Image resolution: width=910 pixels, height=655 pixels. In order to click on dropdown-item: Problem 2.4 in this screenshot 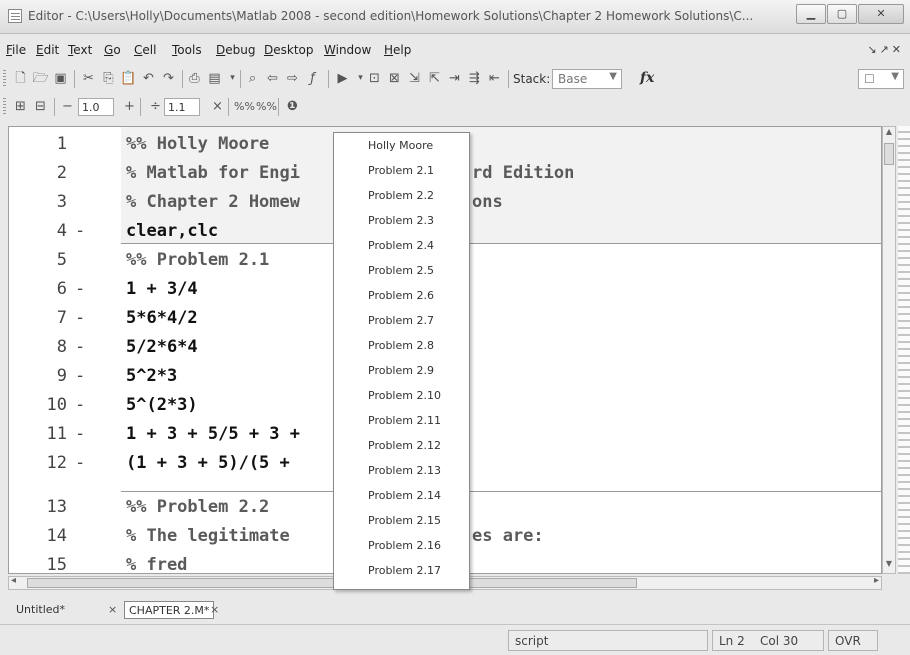, I will do `click(401, 245)`.